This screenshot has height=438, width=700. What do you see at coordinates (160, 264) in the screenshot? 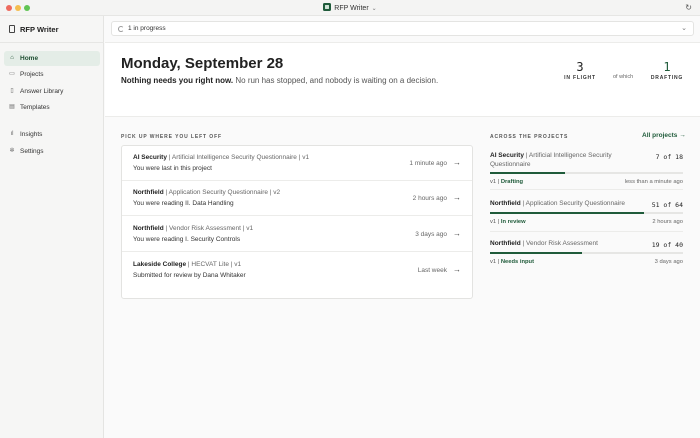
I see `recent-item-client: Lakeside College` at bounding box center [160, 264].